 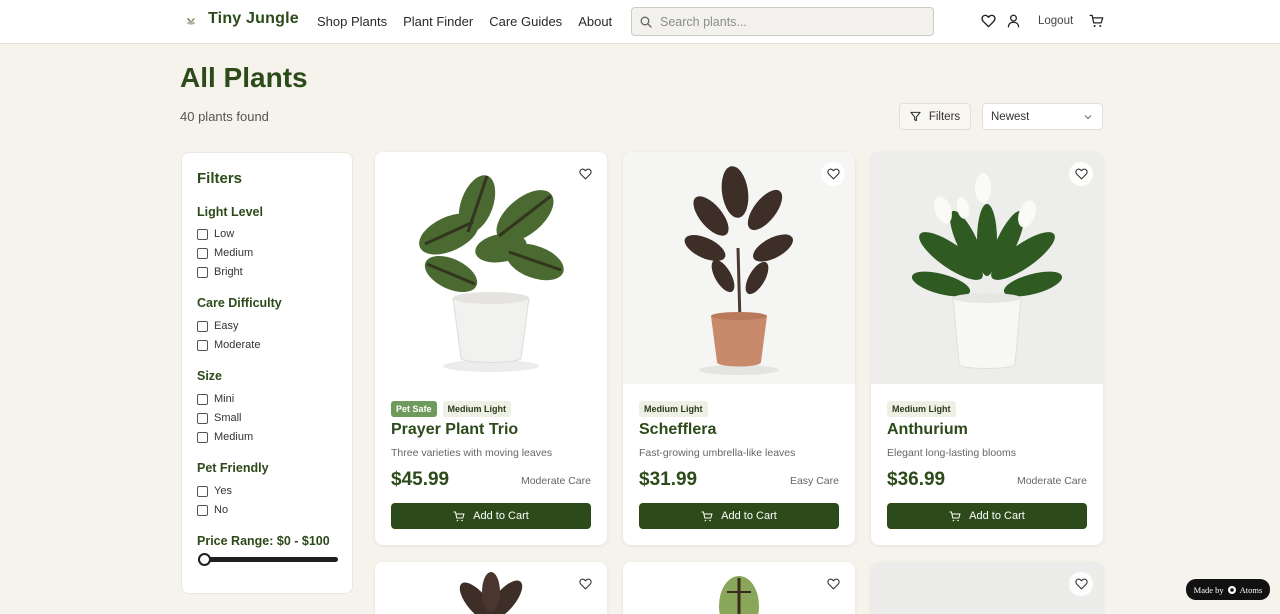 What do you see at coordinates (212, 510) in the screenshot?
I see `filter-option-pet-no: No` at bounding box center [212, 510].